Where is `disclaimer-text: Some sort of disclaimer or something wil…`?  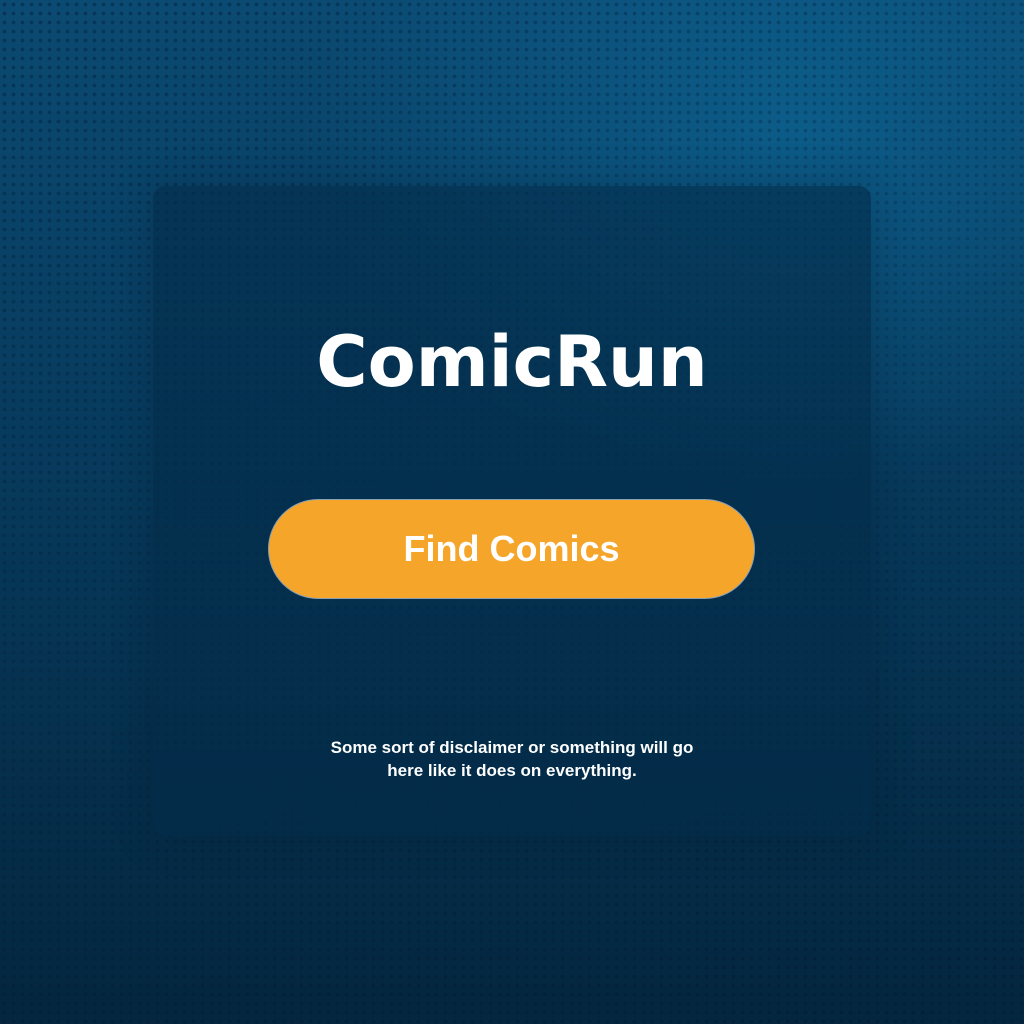 disclaimer-text: Some sort of disclaimer or something wil… is located at coordinates (512, 759).